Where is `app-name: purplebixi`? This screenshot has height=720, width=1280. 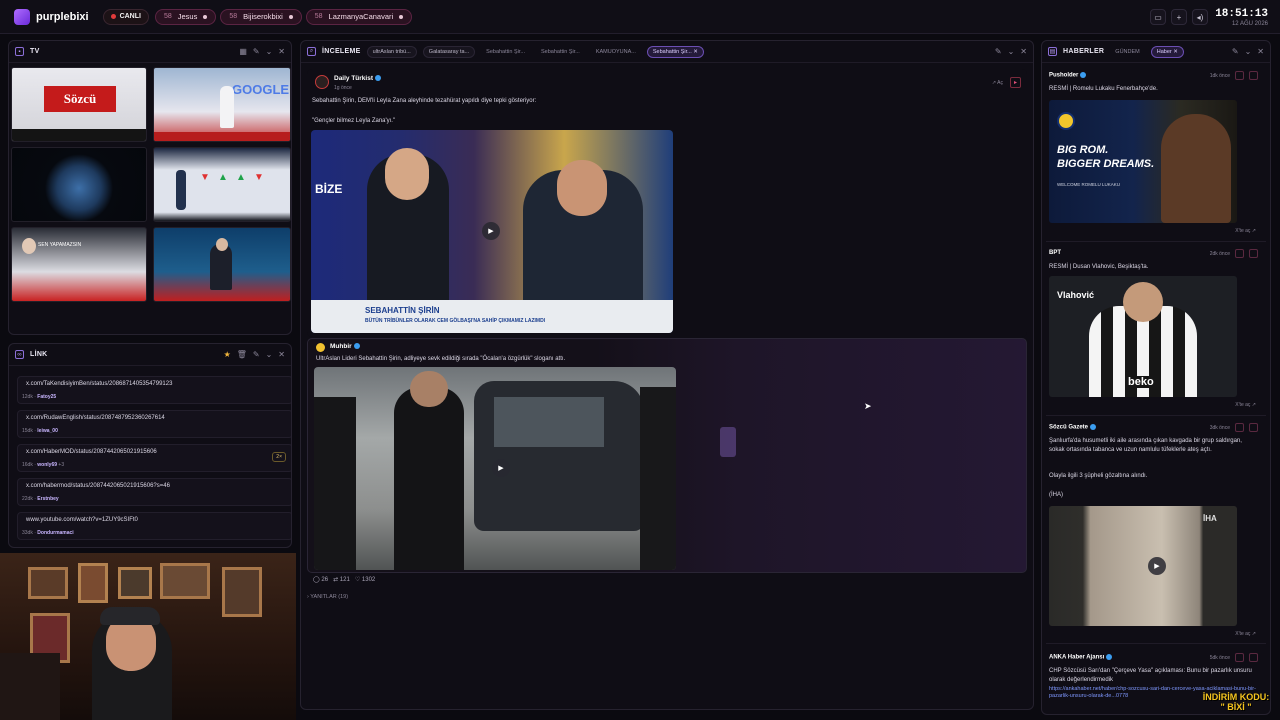 app-name: purplebixi is located at coordinates (62, 16).